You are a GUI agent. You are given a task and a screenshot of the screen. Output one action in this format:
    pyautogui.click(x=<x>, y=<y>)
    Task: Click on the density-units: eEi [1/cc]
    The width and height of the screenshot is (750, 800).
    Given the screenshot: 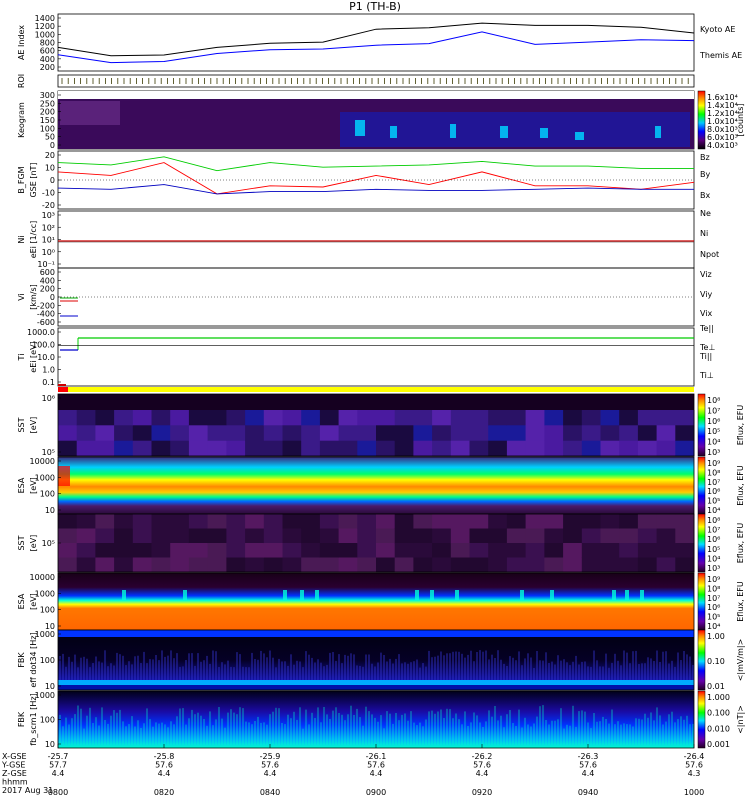 What is the action you would take?
    pyautogui.click(x=33, y=240)
    